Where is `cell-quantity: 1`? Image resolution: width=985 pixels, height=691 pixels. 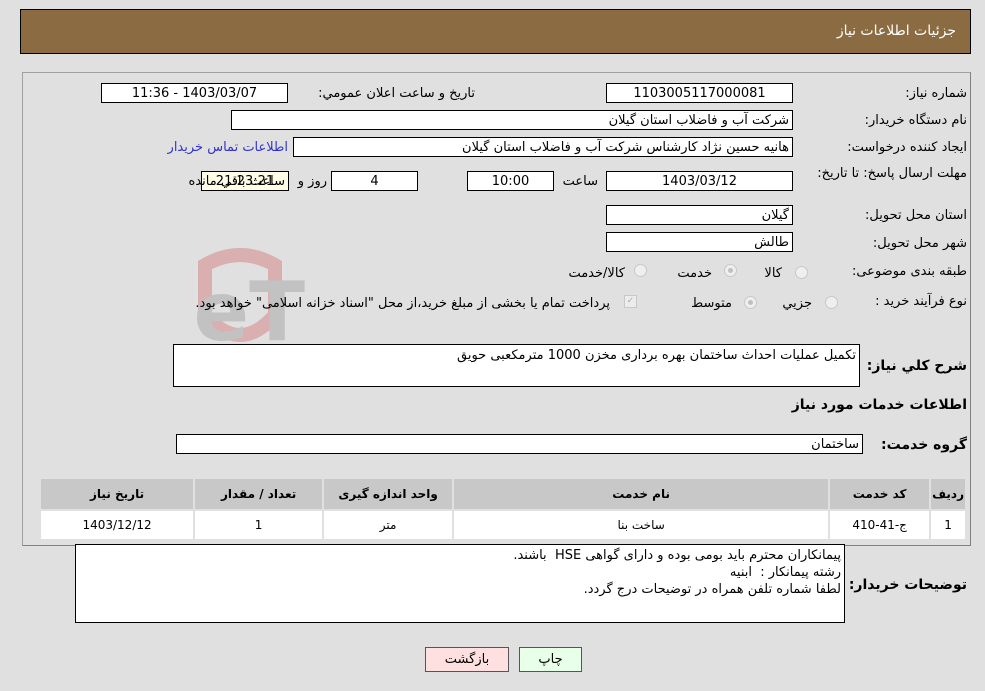 cell-quantity: 1 is located at coordinates (259, 525).